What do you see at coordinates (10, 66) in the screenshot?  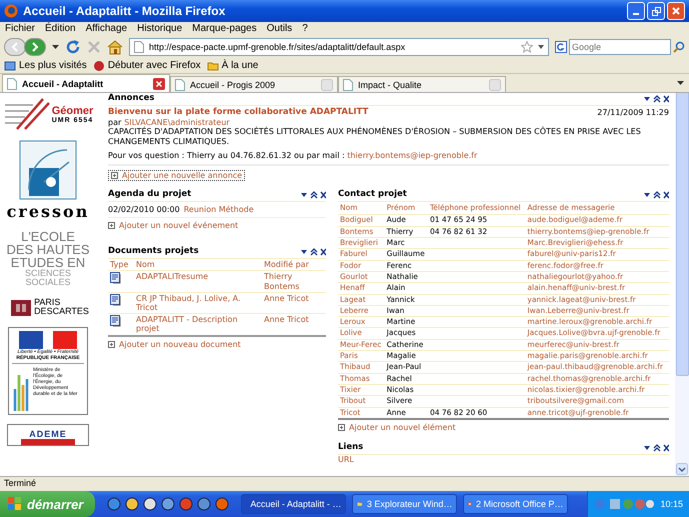 I see `bookmark-folder-icon` at bounding box center [10, 66].